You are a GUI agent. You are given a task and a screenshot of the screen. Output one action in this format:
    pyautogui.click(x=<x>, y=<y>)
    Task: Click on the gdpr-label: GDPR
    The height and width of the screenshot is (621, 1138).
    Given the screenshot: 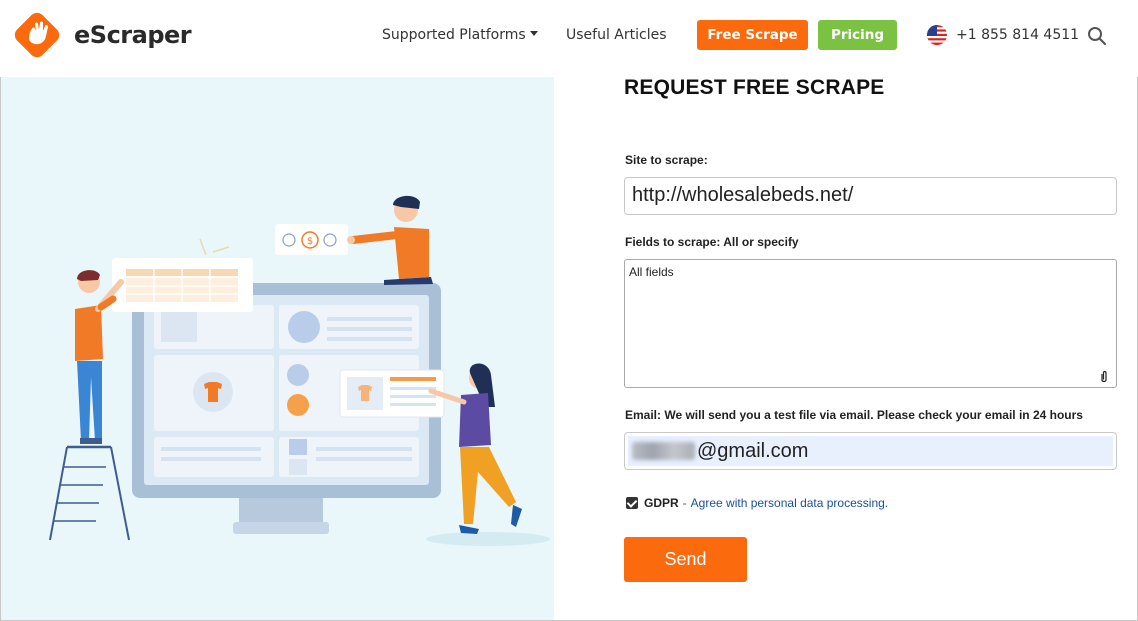 What is the action you would take?
    pyautogui.click(x=661, y=503)
    